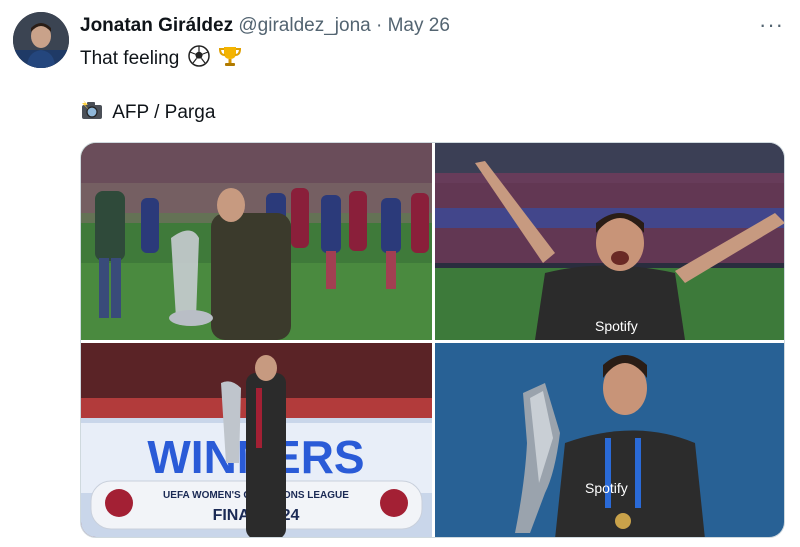 This screenshot has width=800, height=547. I want to click on avatar, so click(41, 40).